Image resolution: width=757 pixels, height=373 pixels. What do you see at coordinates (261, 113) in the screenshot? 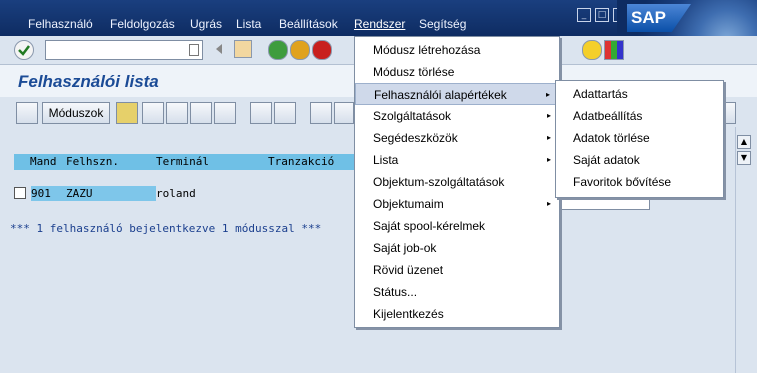
I see `find-icon` at bounding box center [261, 113].